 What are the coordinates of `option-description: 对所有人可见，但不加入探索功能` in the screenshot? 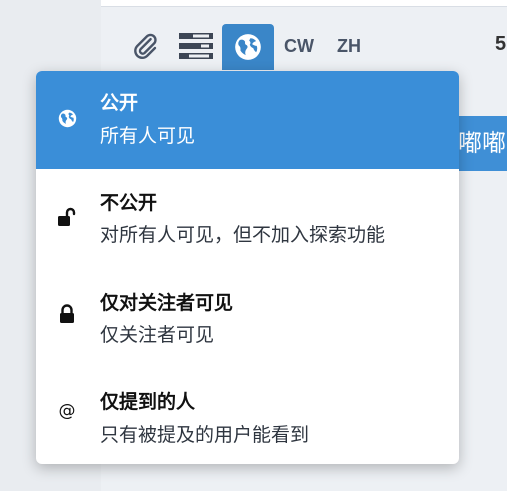 It's located at (243, 235).